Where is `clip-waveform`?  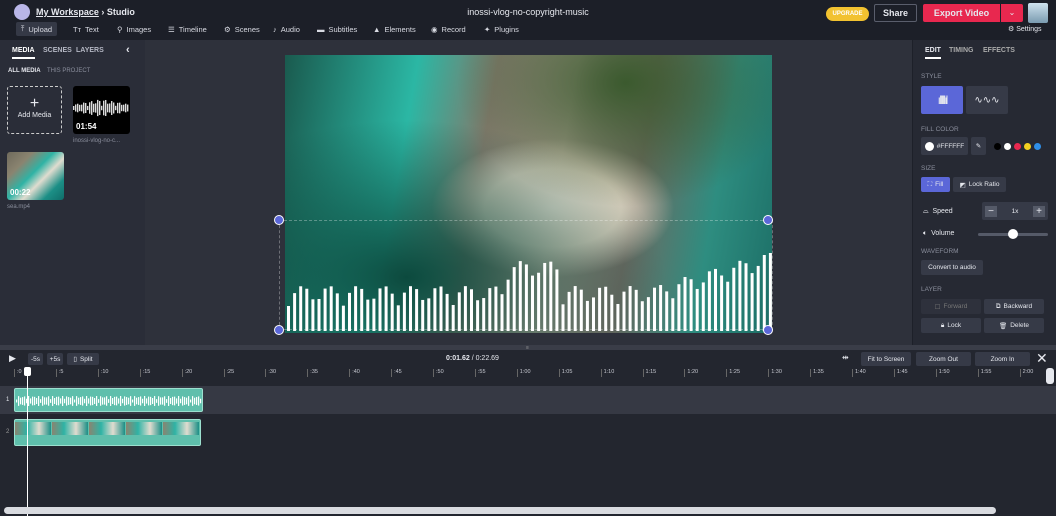
clip-waveform is located at coordinates (109, 401).